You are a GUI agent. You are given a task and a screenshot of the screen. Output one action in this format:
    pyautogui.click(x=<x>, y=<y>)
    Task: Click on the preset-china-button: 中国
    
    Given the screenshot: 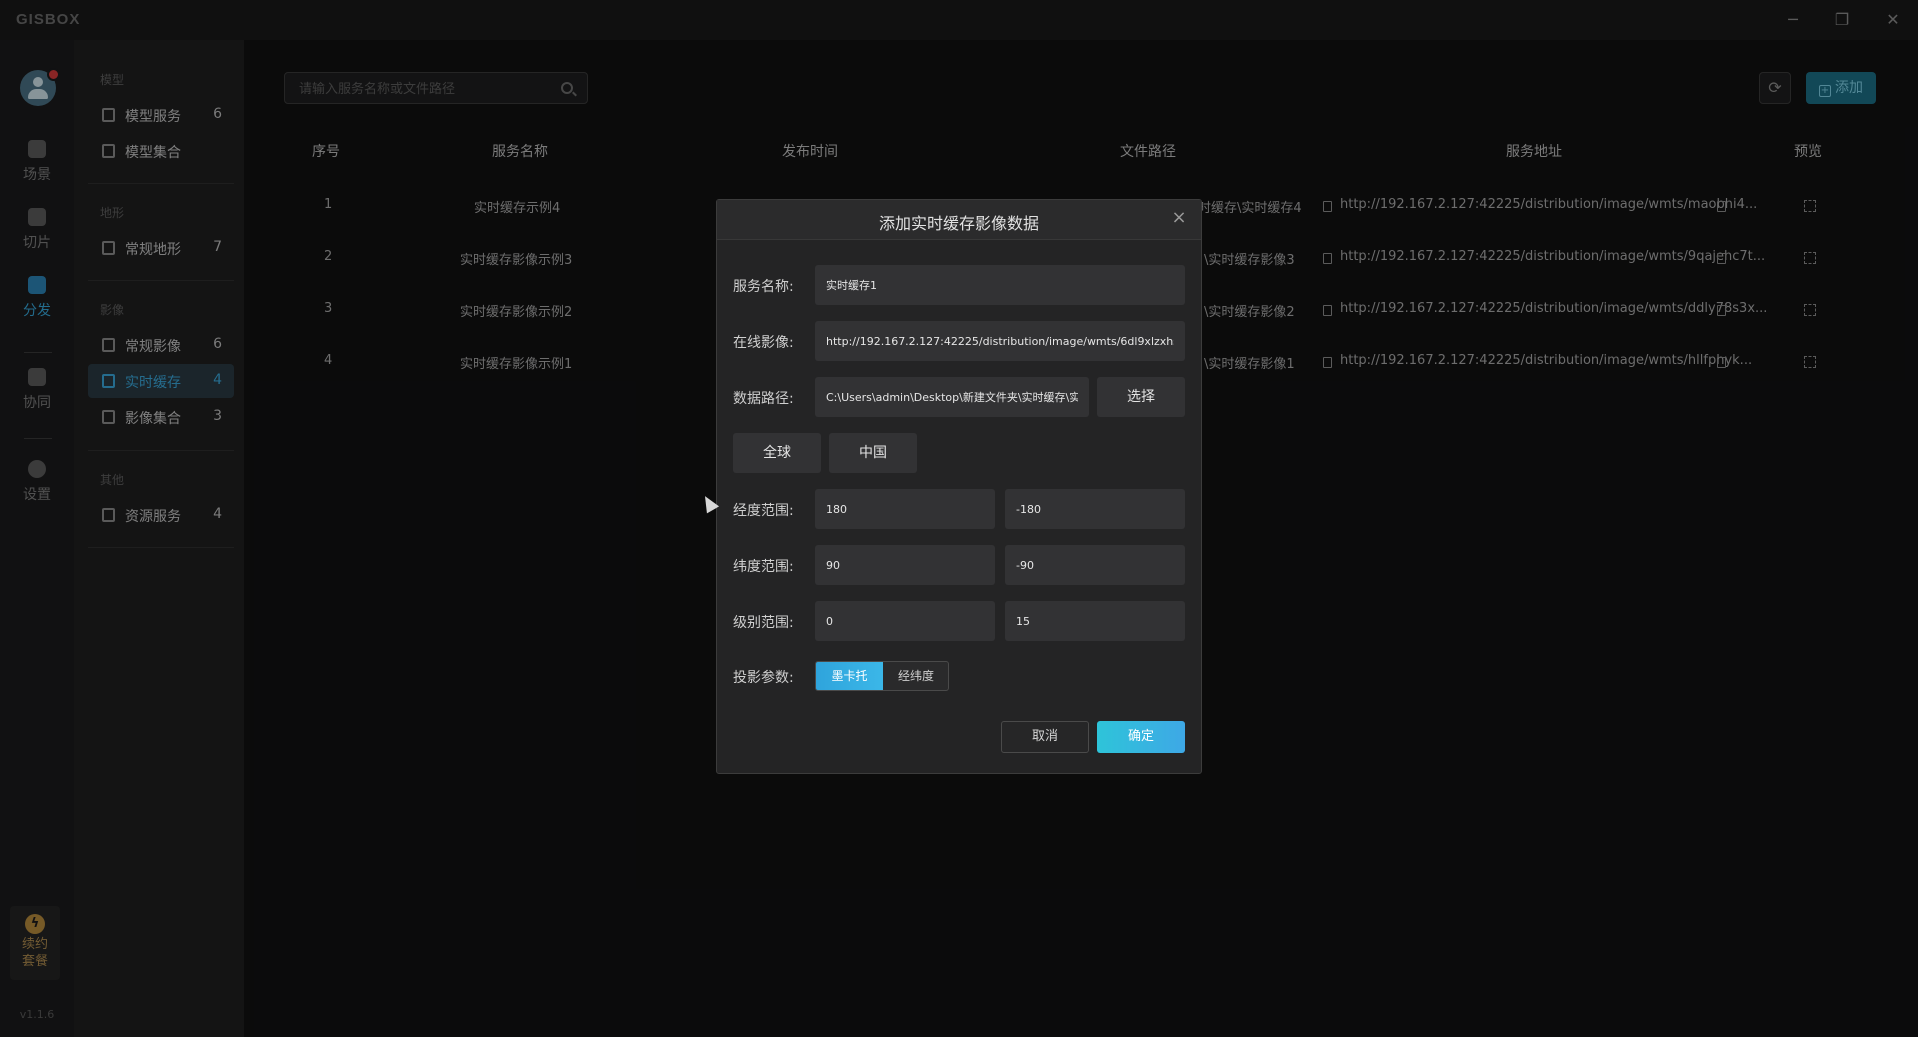 What is the action you would take?
    pyautogui.click(x=873, y=453)
    